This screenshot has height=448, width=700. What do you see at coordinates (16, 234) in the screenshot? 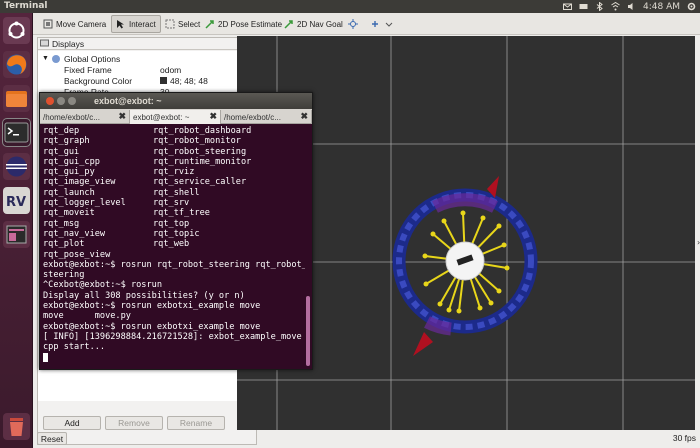
I see `workspace-switcher-icon` at bounding box center [16, 234].